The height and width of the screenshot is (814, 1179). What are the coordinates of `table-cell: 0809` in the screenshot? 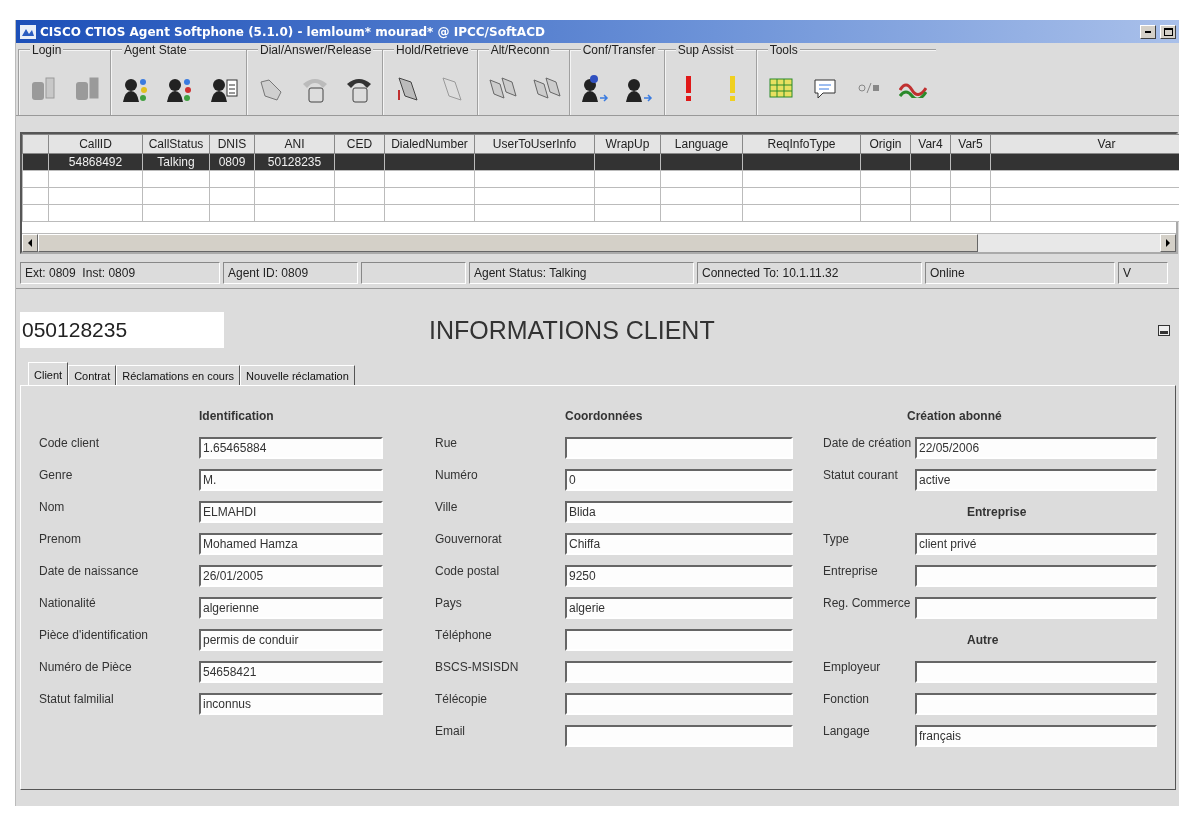 It's located at (232, 162).